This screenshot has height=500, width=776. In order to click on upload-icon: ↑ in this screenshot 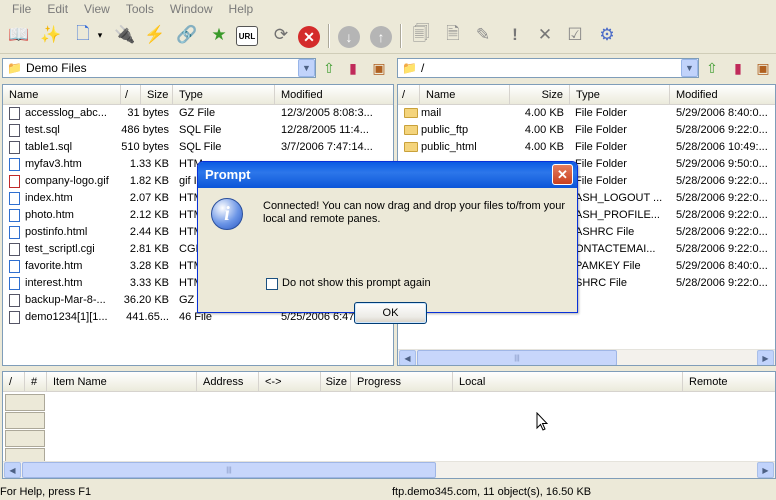, I will do `click(381, 37)`.